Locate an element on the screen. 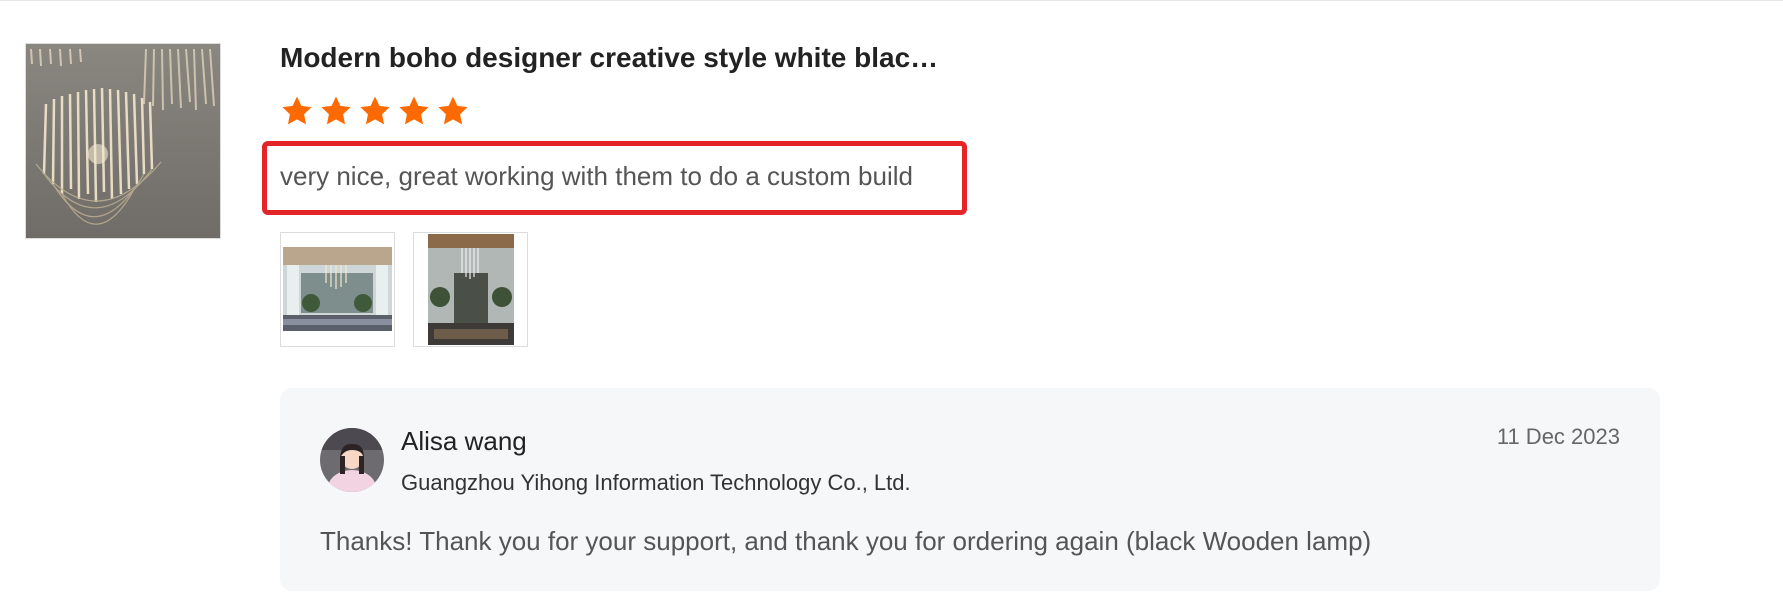 The image size is (1783, 603). review-photo-entrance is located at coordinates (470, 289).